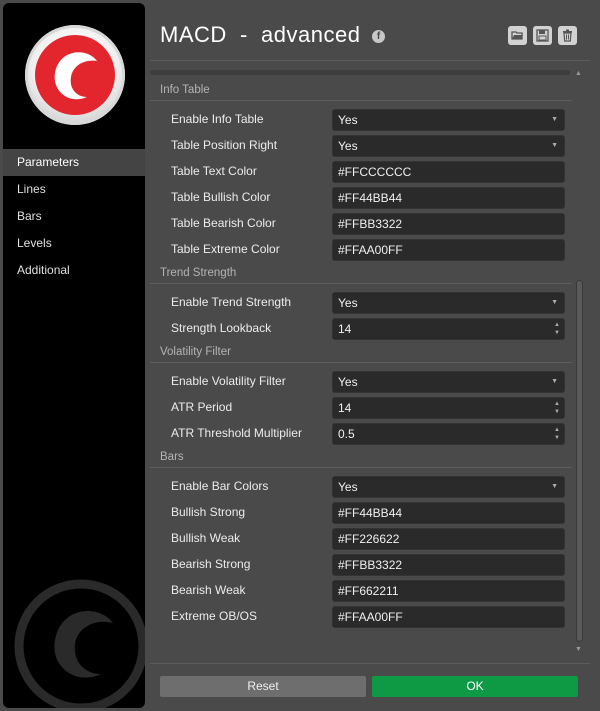  I want to click on table-bearish-color-input: #FFBB3322, so click(448, 224).